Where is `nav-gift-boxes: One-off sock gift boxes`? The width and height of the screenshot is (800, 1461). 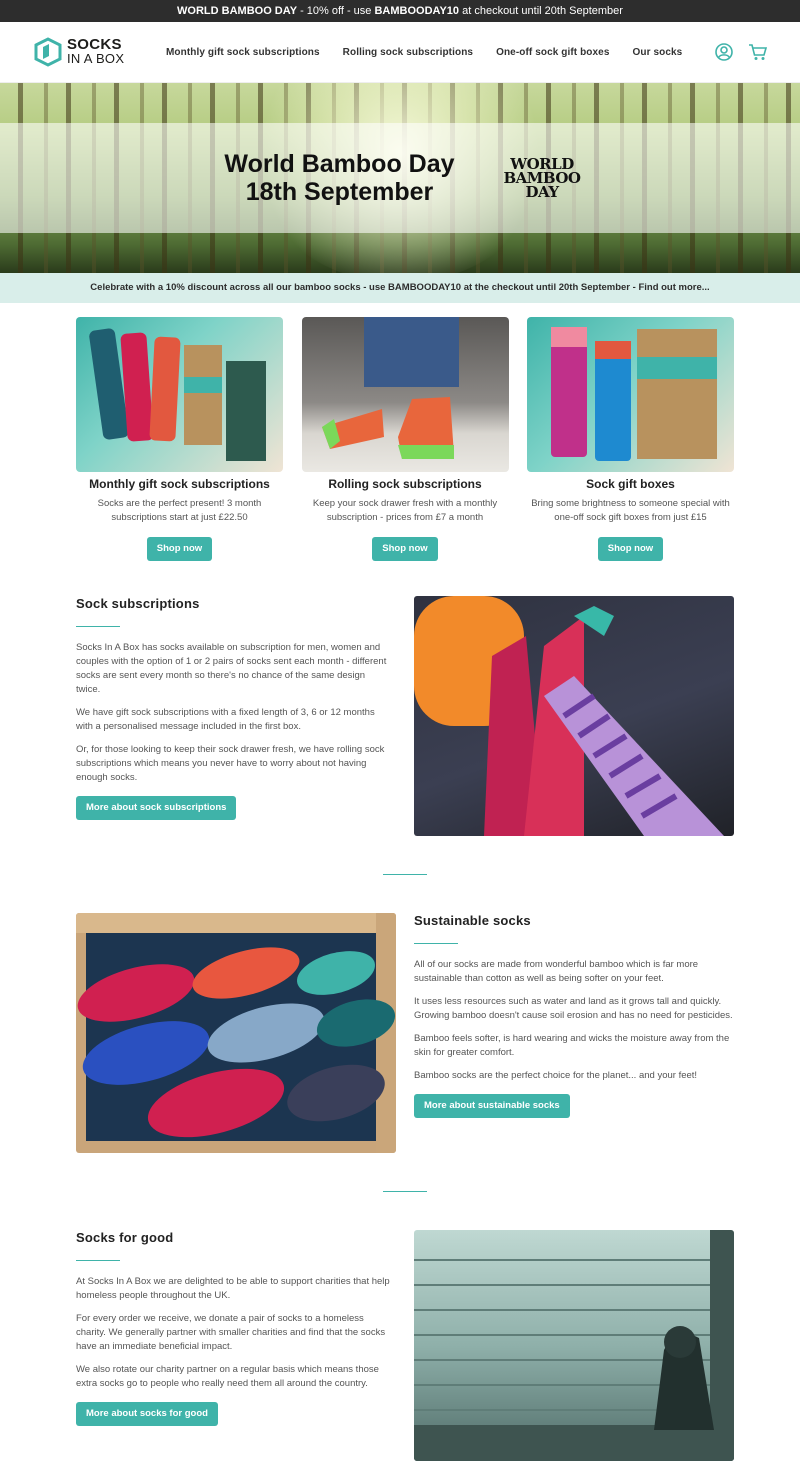 nav-gift-boxes: One-off sock gift boxes is located at coordinates (552, 52).